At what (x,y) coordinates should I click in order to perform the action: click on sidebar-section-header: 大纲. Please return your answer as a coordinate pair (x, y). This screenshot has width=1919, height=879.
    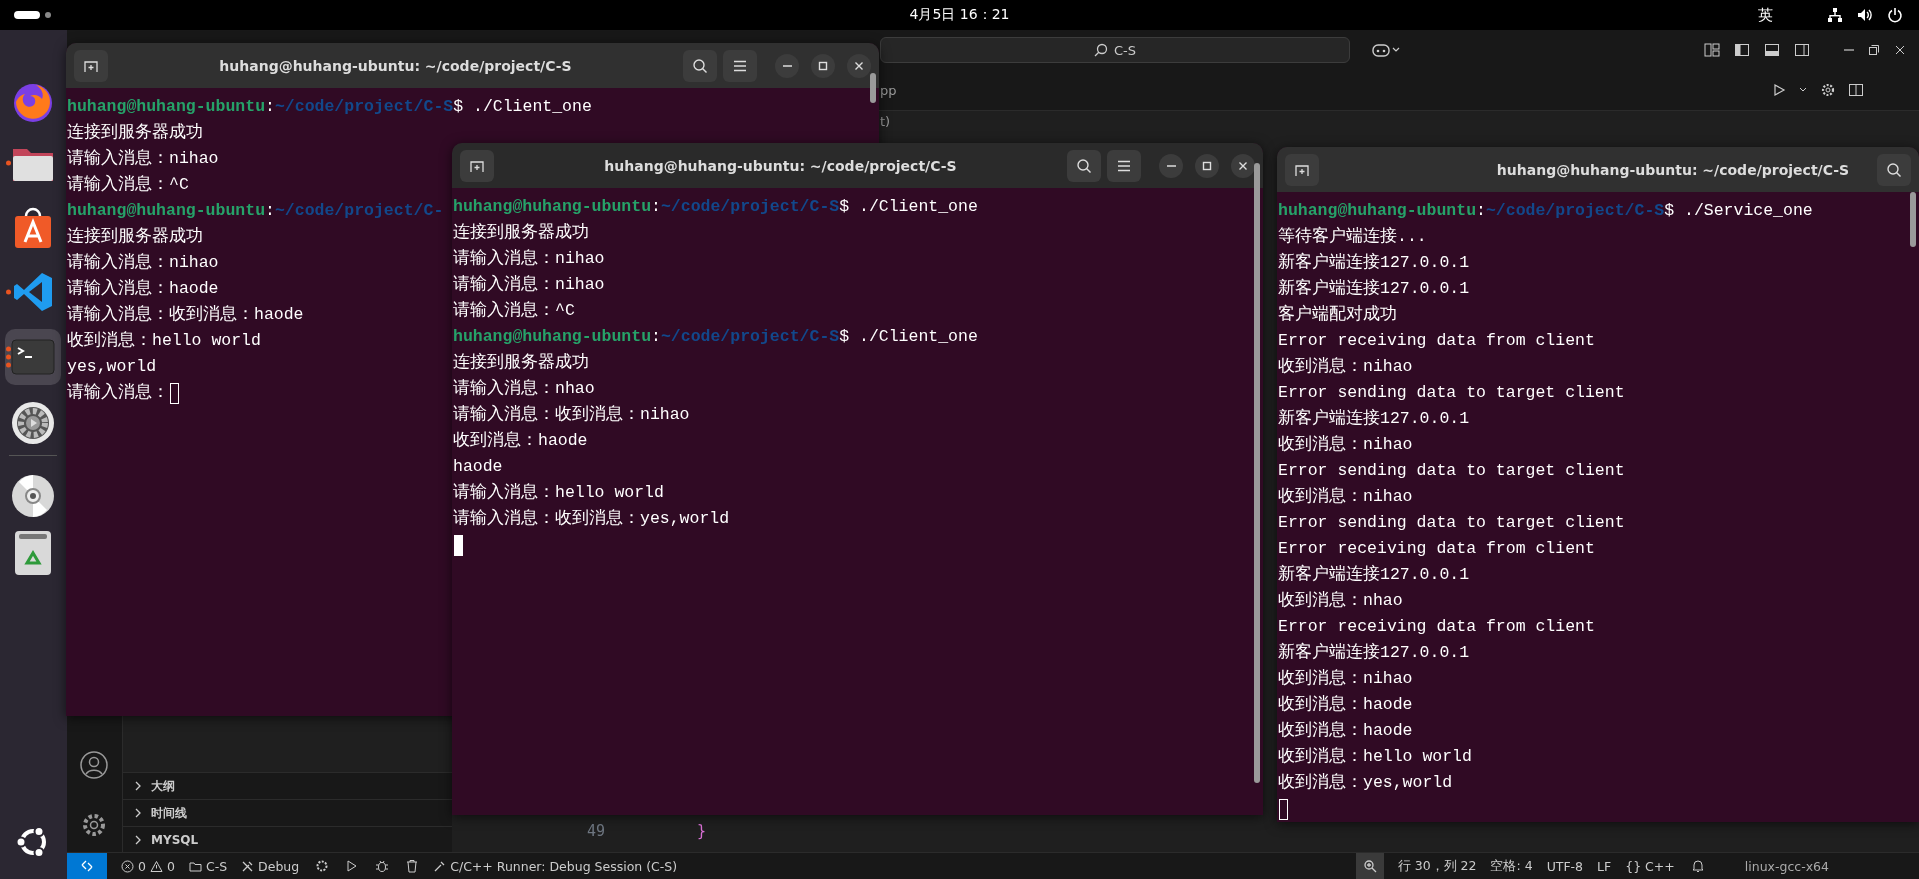
    Looking at the image, I should click on (287, 785).